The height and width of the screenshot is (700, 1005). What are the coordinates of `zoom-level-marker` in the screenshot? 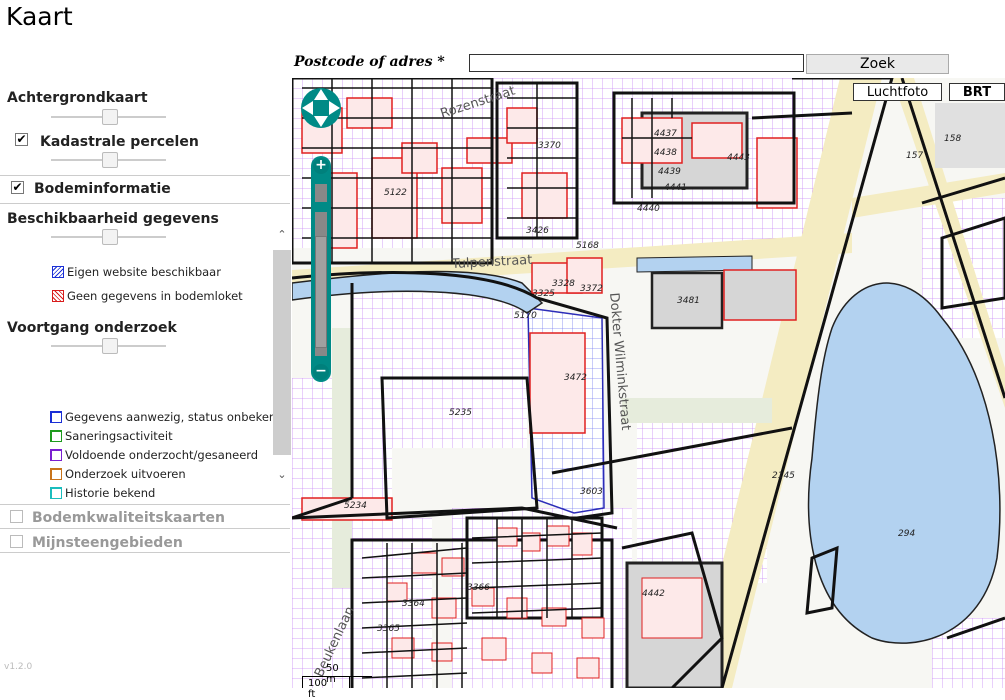 It's located at (321, 207).